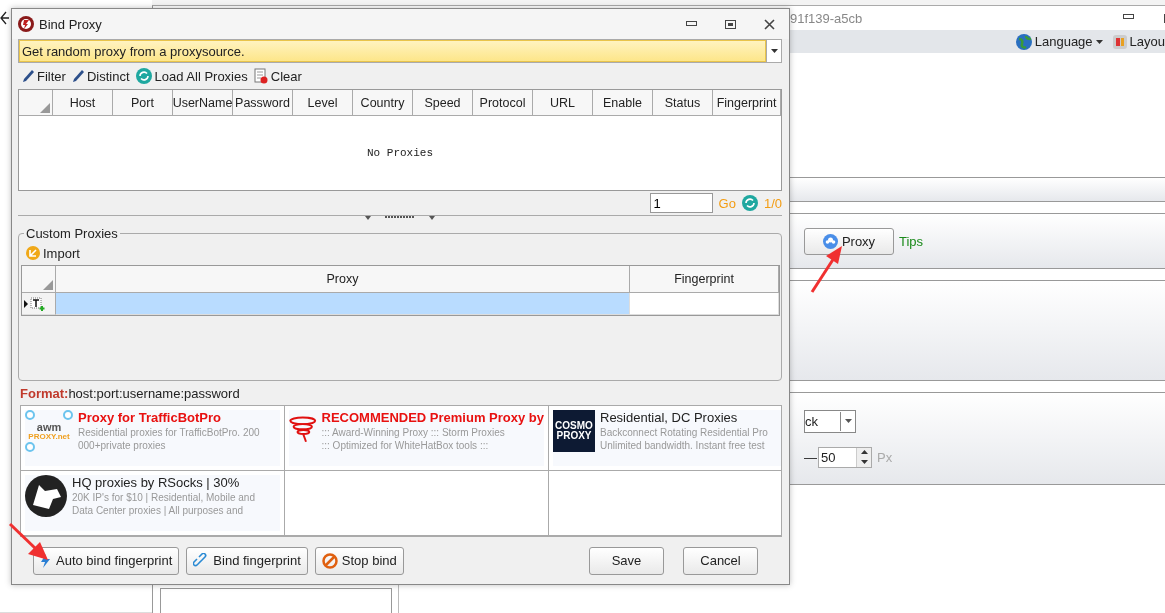  I want to click on column-header: Enable, so click(623, 103).